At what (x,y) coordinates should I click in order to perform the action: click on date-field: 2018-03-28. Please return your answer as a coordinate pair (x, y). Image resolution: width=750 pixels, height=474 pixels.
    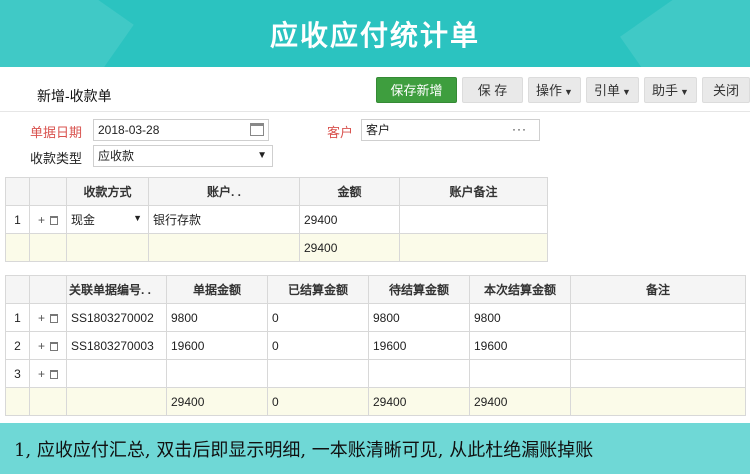
    Looking at the image, I should click on (181, 130).